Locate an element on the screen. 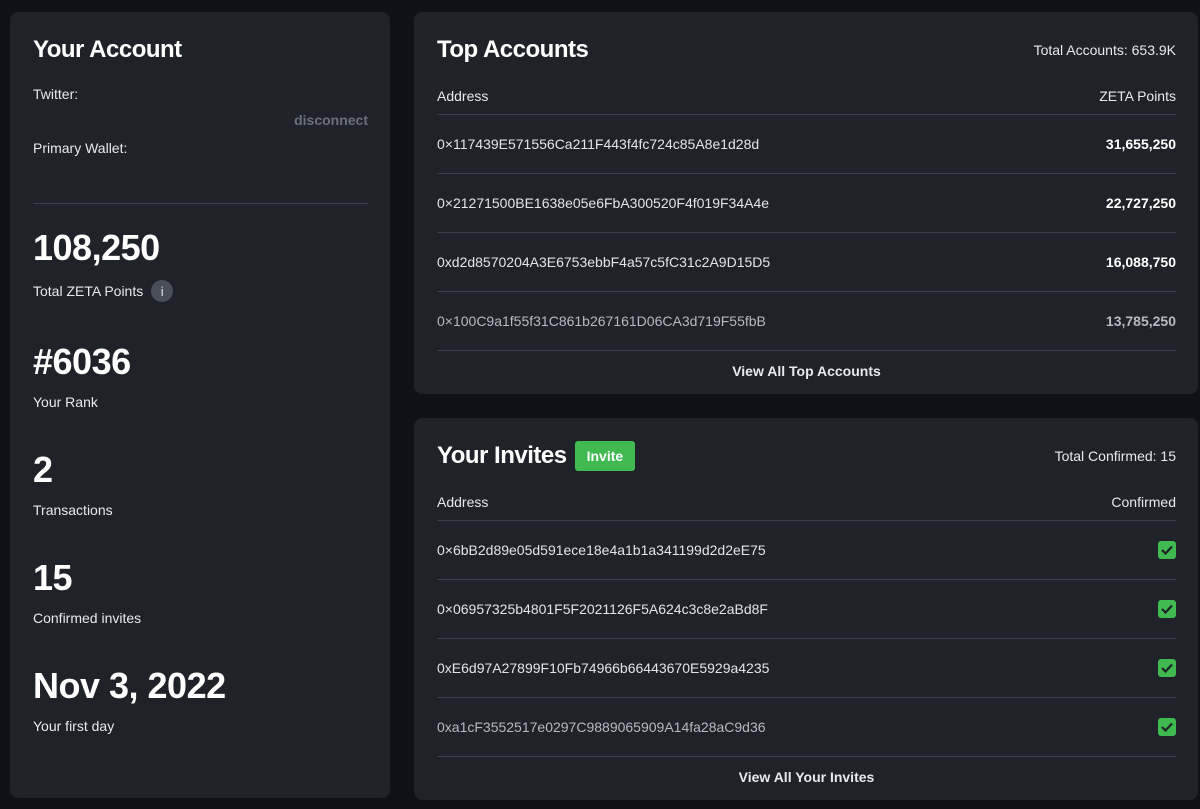 The height and width of the screenshot is (809, 1200). disconnect-link: disconnect is located at coordinates (200, 120).